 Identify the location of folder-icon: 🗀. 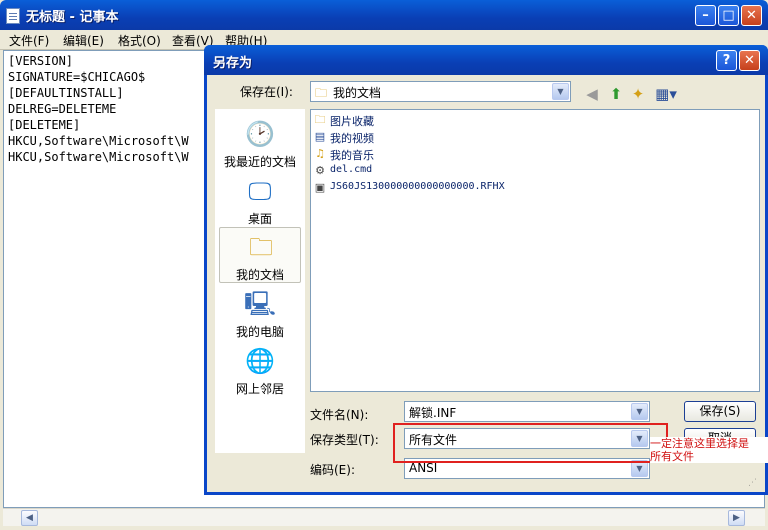
(321, 93).